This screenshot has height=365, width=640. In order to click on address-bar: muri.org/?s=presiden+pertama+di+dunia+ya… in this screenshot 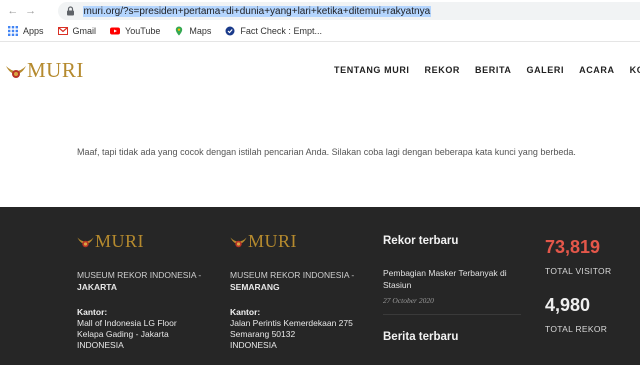, I will do `click(348, 11)`.